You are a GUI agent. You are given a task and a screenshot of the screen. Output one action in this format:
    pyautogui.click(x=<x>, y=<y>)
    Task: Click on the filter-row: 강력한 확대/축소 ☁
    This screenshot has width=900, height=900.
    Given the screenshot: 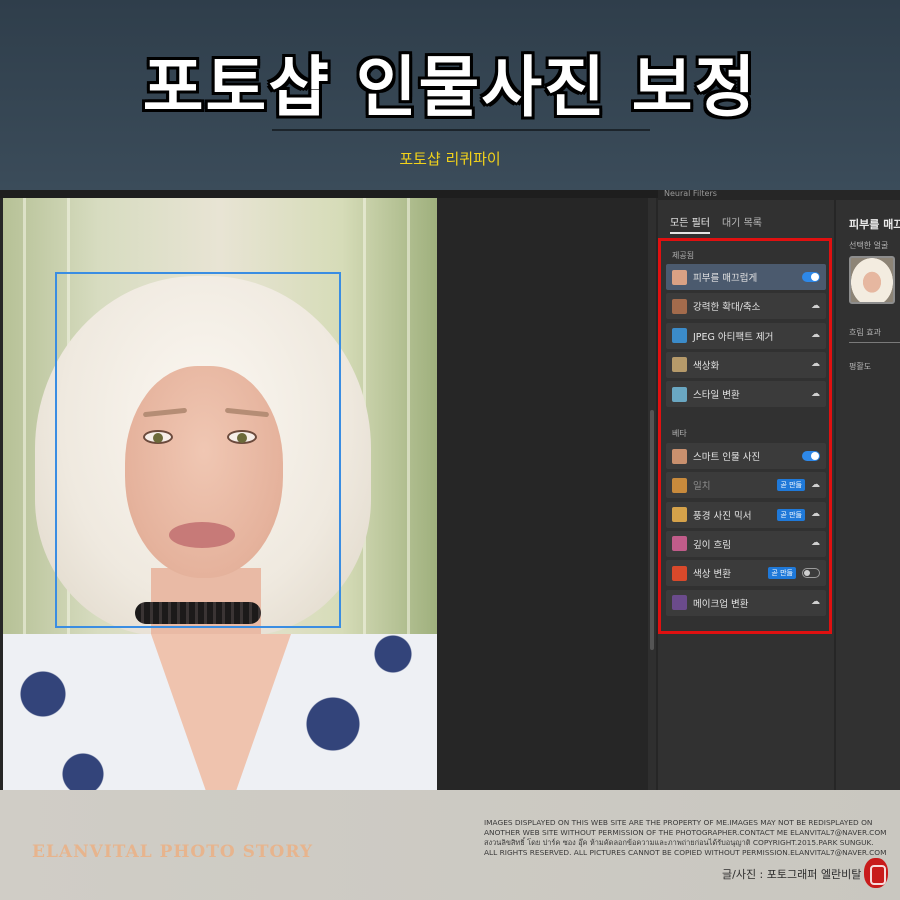 What is the action you would take?
    pyautogui.click(x=746, y=306)
    